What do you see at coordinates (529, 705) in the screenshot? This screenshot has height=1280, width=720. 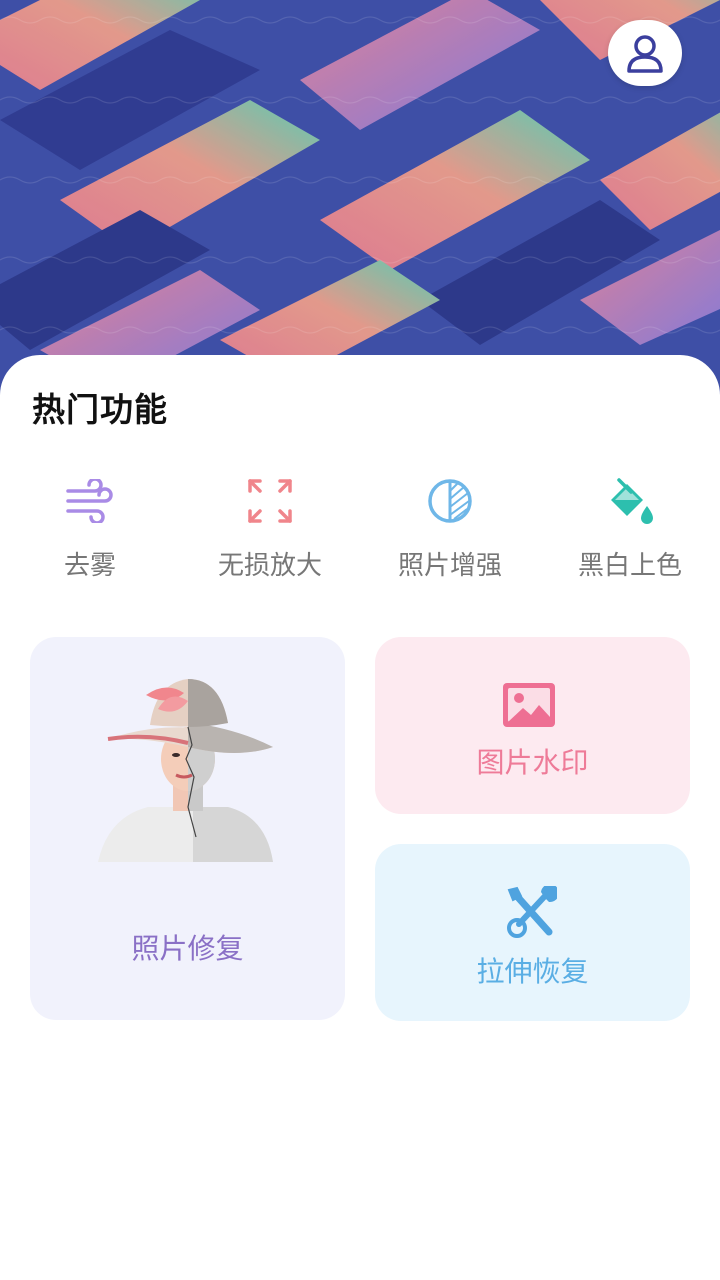 I see `image-icon` at bounding box center [529, 705].